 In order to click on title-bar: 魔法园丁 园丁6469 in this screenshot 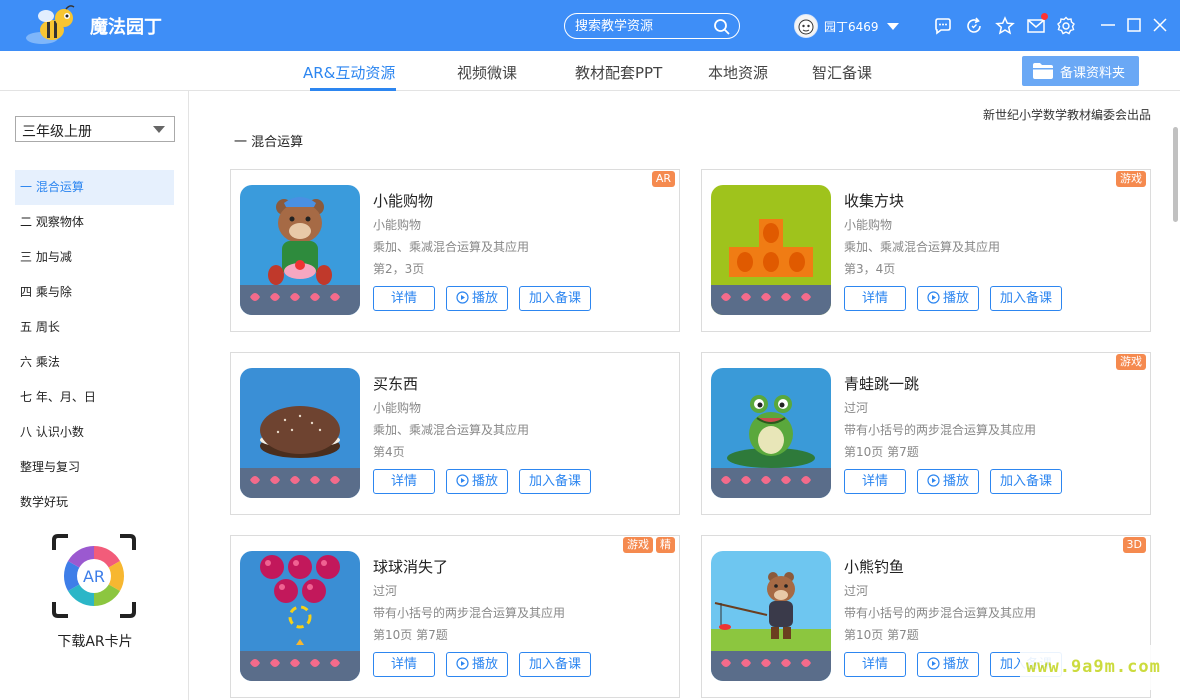, I will do `click(590, 25)`.